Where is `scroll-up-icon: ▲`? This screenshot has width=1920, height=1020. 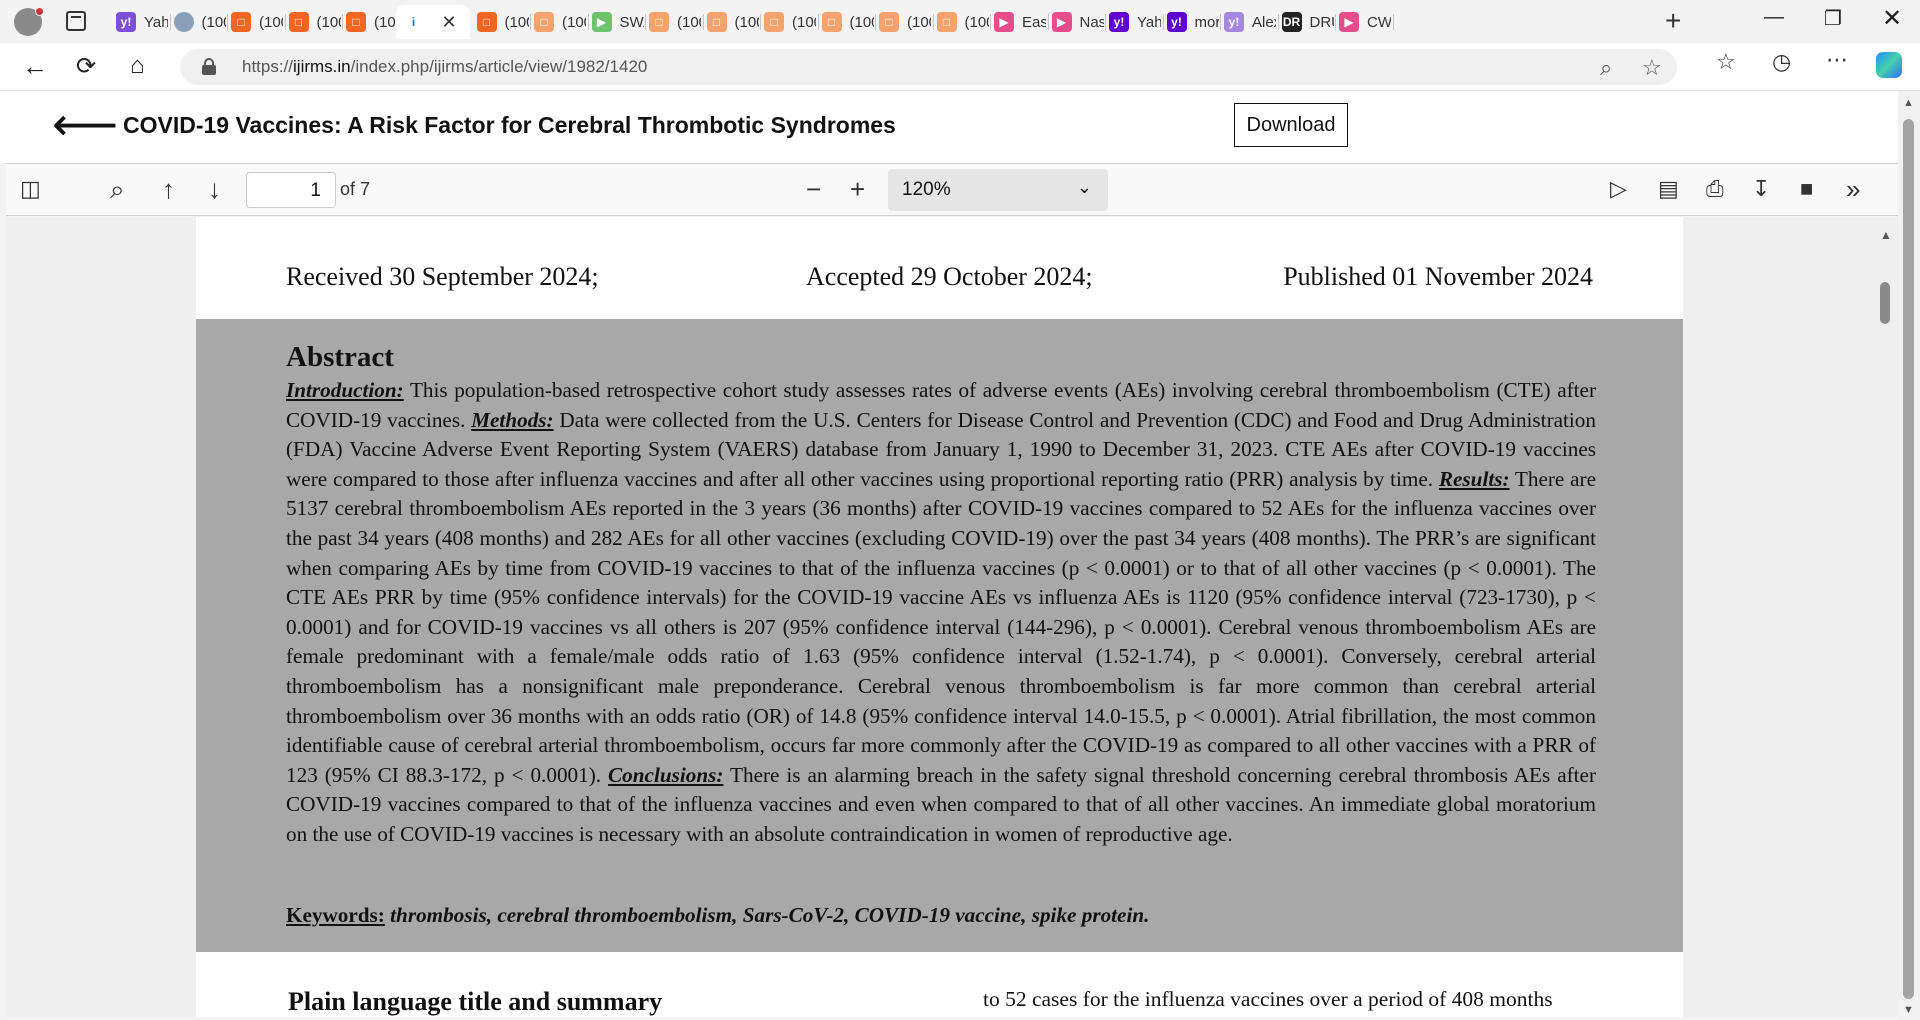 scroll-up-icon: ▲ is located at coordinates (1886, 235).